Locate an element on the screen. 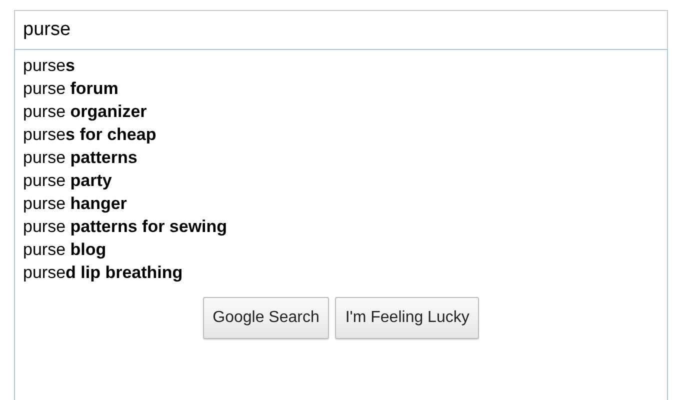  suggestion-item: purse patterns for sewing is located at coordinates (341, 226).